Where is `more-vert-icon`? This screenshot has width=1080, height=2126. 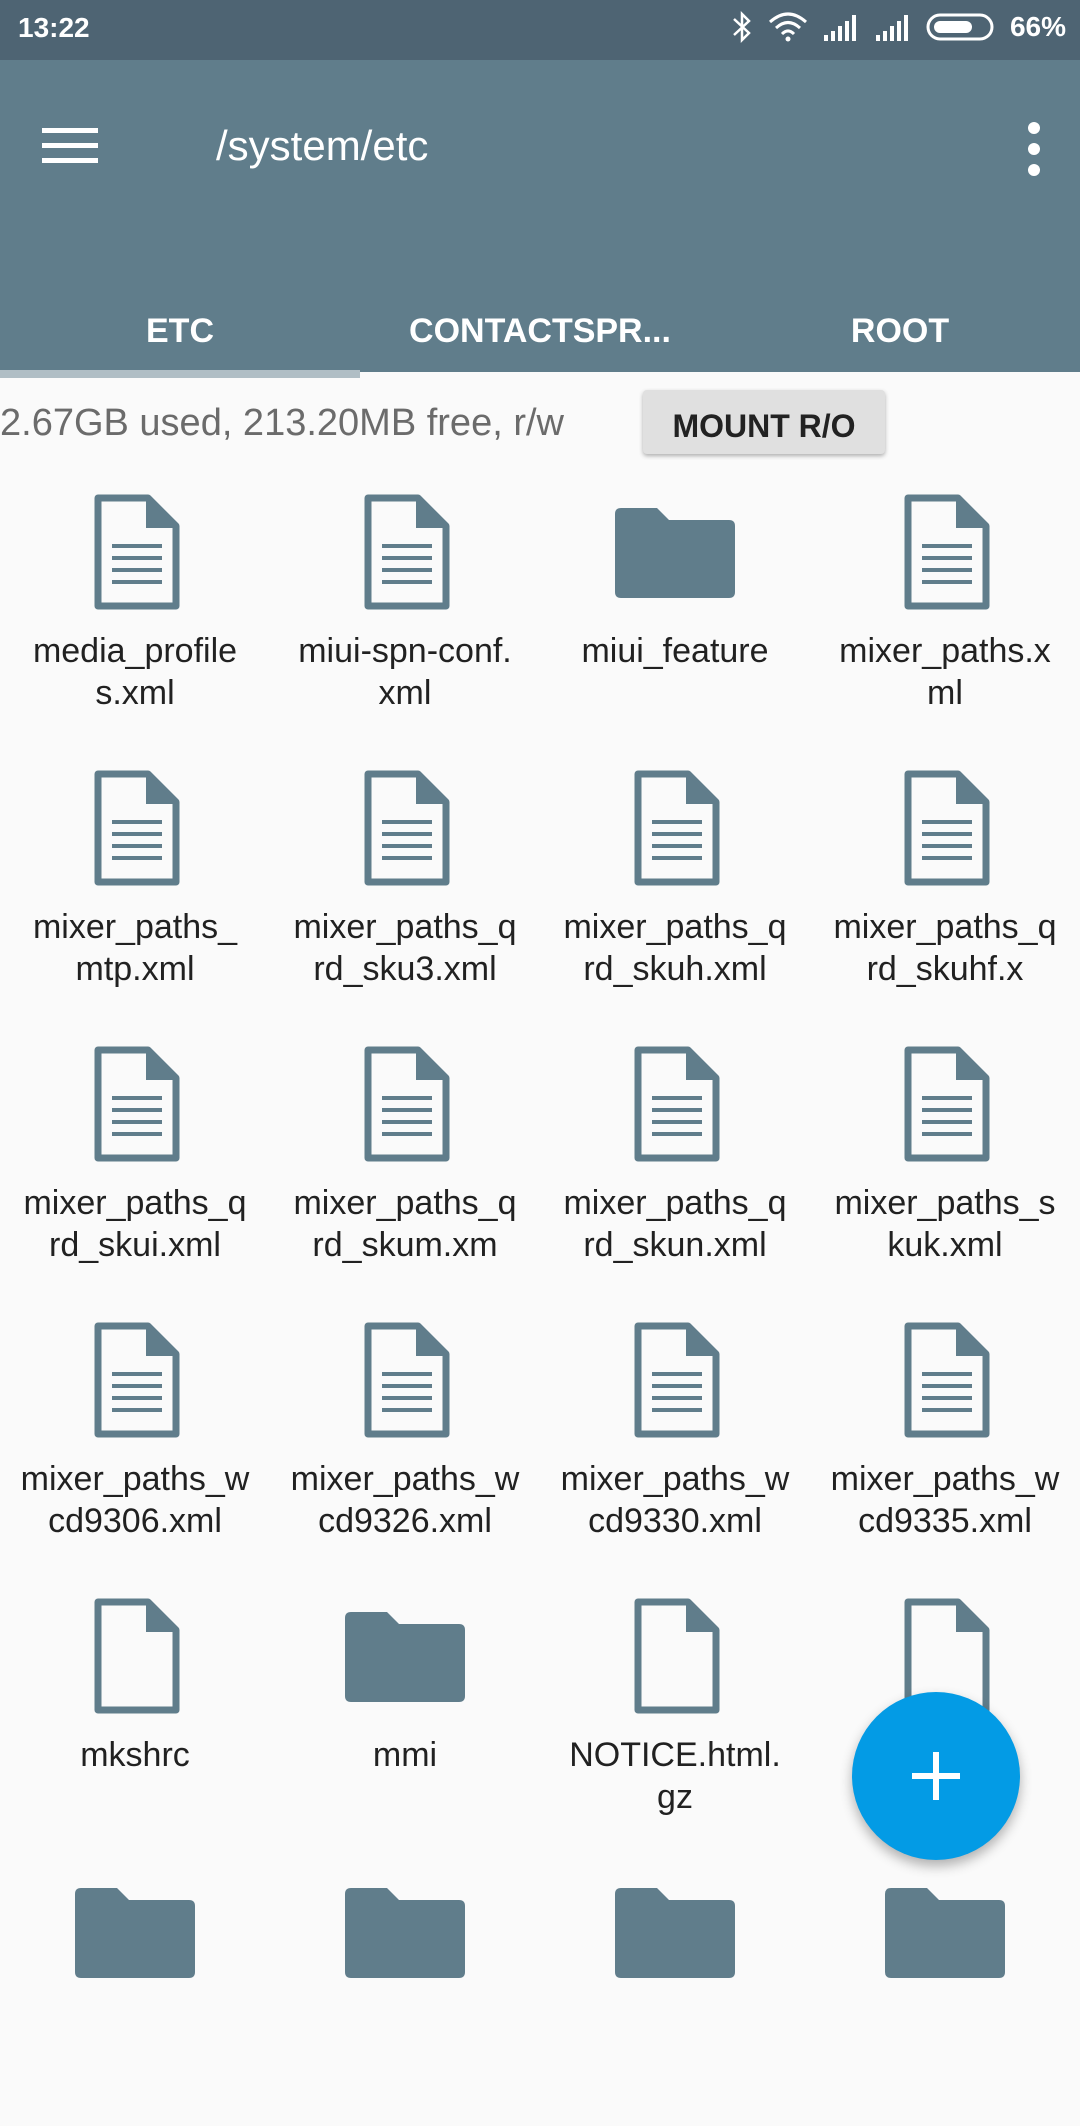 more-vert-icon is located at coordinates (1034, 149).